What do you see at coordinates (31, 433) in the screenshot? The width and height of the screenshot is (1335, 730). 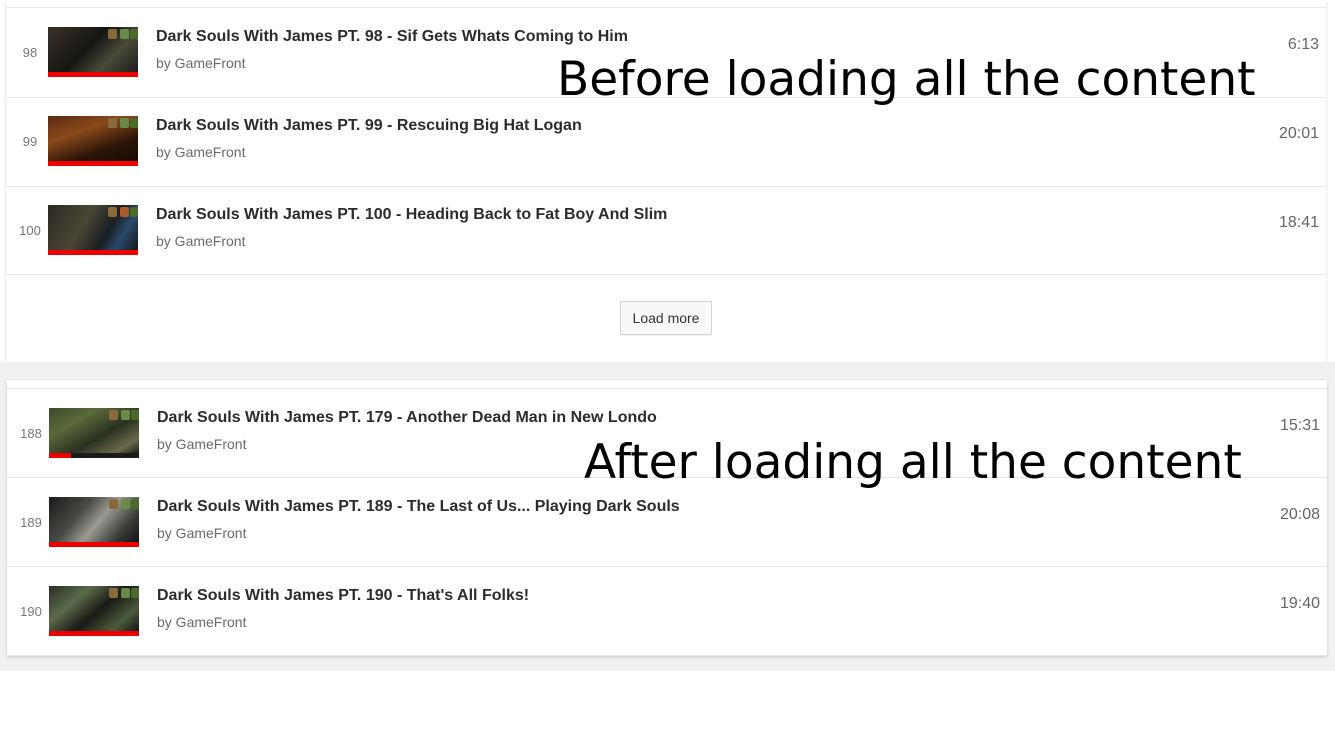 I see `video-index: 188` at bounding box center [31, 433].